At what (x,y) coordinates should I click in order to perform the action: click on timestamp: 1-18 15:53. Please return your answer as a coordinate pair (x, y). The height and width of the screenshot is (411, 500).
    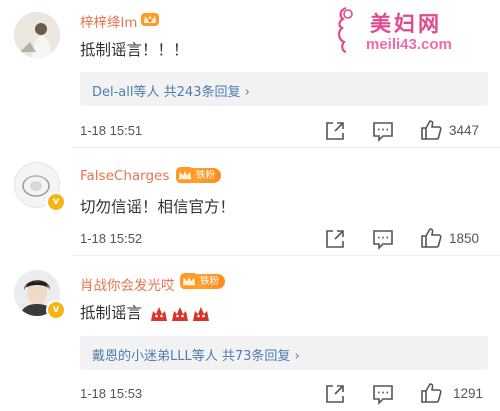
    Looking at the image, I should click on (111, 393).